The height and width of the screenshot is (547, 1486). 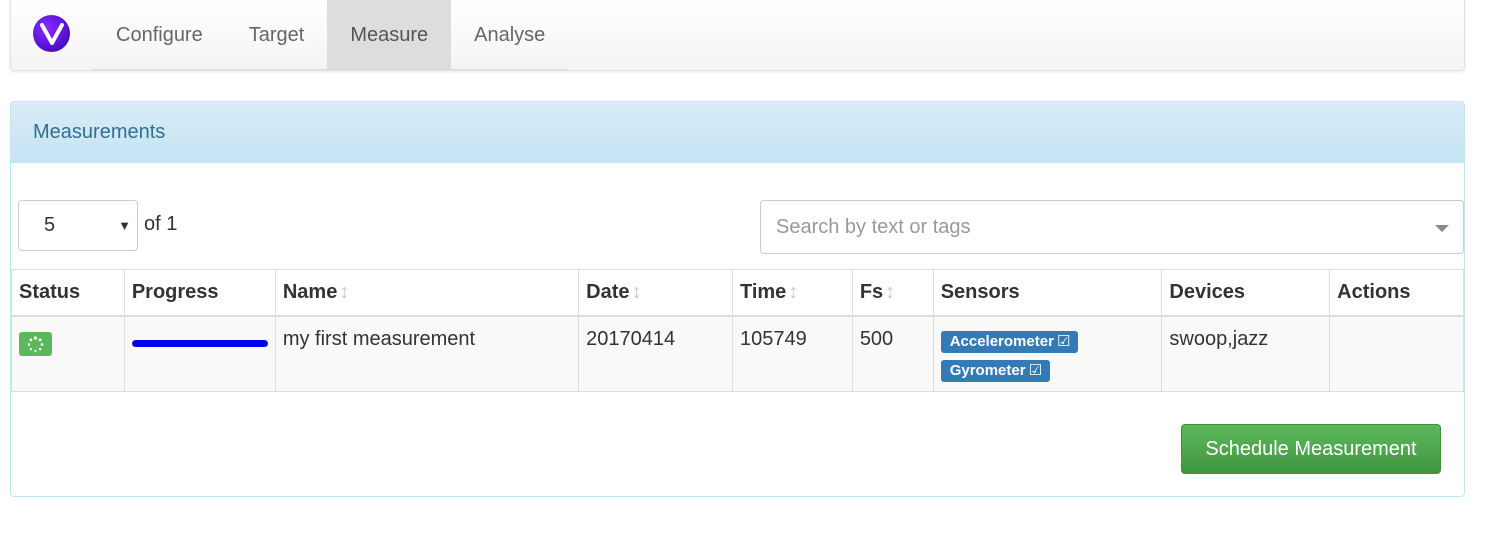 I want to click on schedule-measurement-button: Schedule Measurement, so click(x=1311, y=449).